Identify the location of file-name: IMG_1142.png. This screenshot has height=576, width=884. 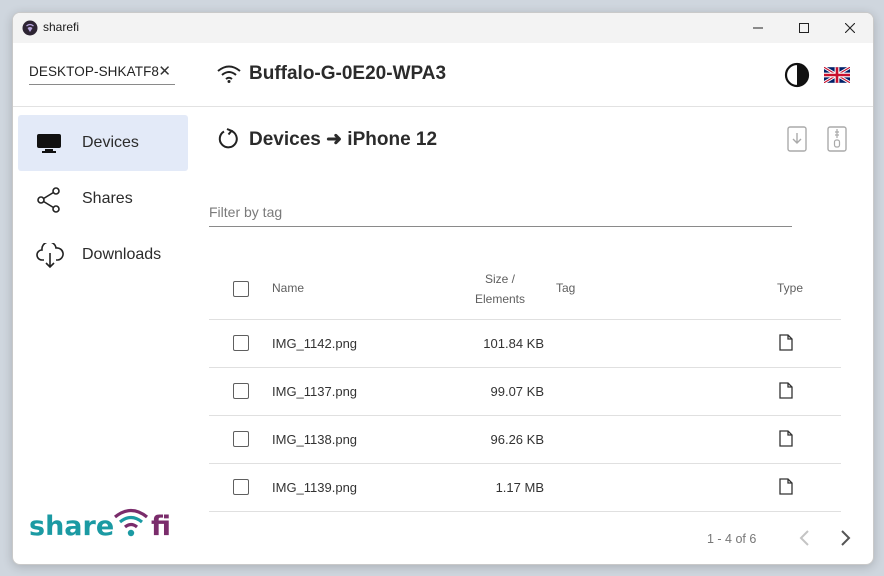
(315, 343).